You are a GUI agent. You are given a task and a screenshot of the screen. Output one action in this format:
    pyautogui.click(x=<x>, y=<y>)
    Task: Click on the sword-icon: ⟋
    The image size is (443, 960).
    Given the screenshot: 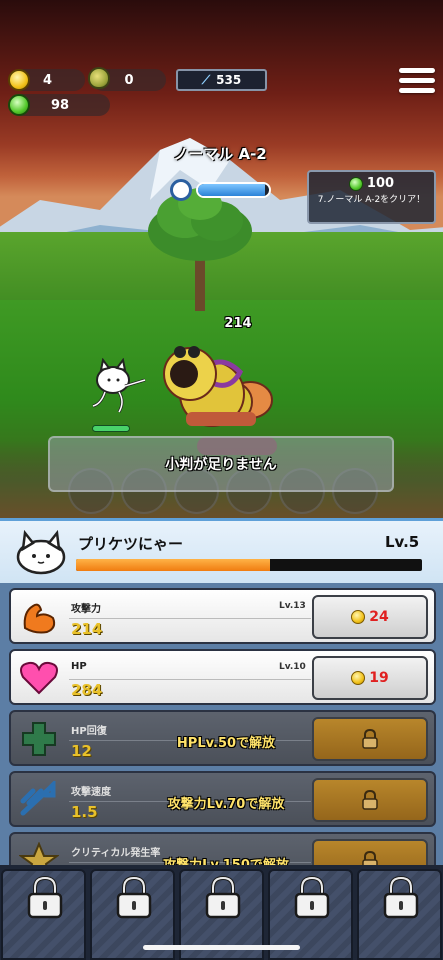 What is the action you would take?
    pyautogui.click(x=206, y=79)
    